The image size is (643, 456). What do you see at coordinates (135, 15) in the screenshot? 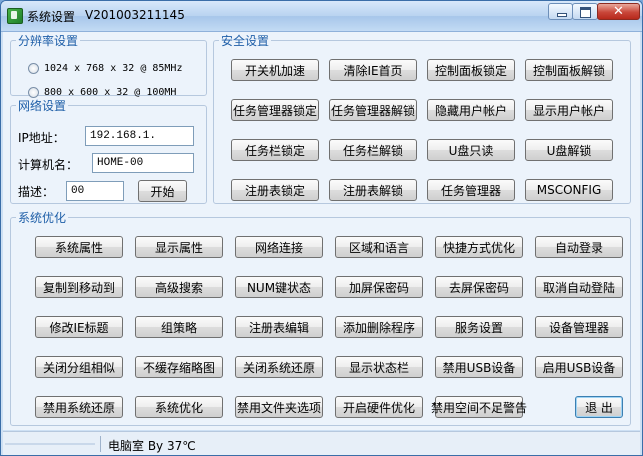
I see `window-version: V201003211145` at bounding box center [135, 15].